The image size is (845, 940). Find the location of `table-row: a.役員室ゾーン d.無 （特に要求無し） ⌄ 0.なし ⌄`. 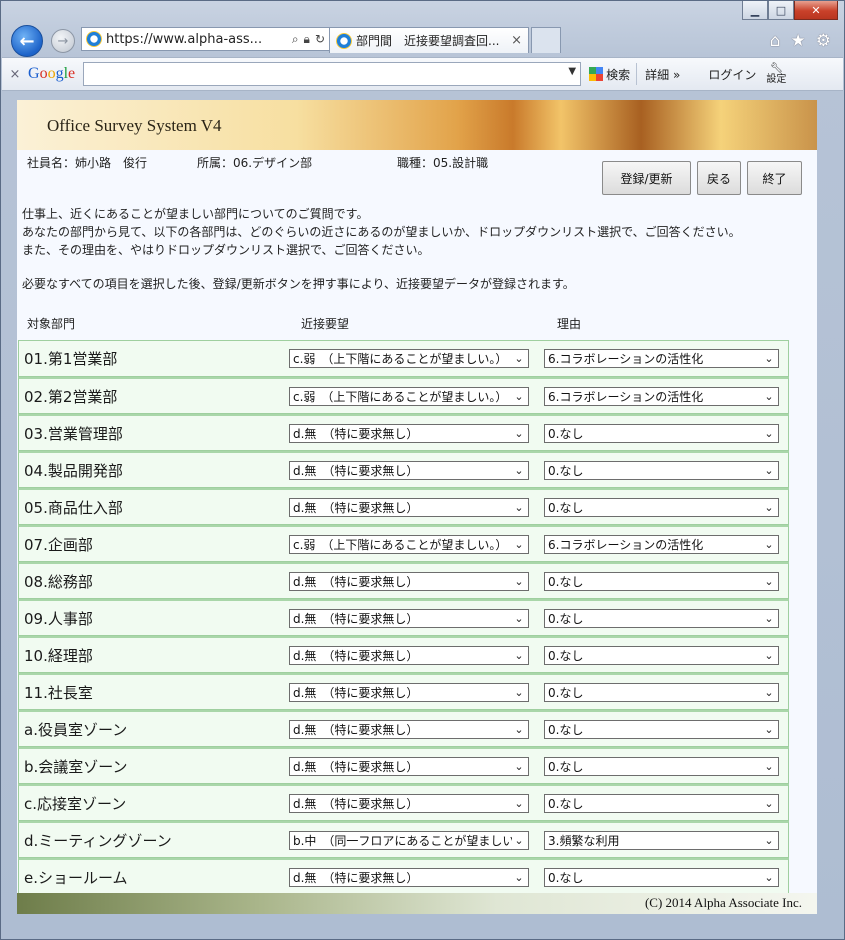

table-row: a.役員室ゾーン d.無 （特に要求無し） ⌄ 0.なし ⌄ is located at coordinates (403, 728).